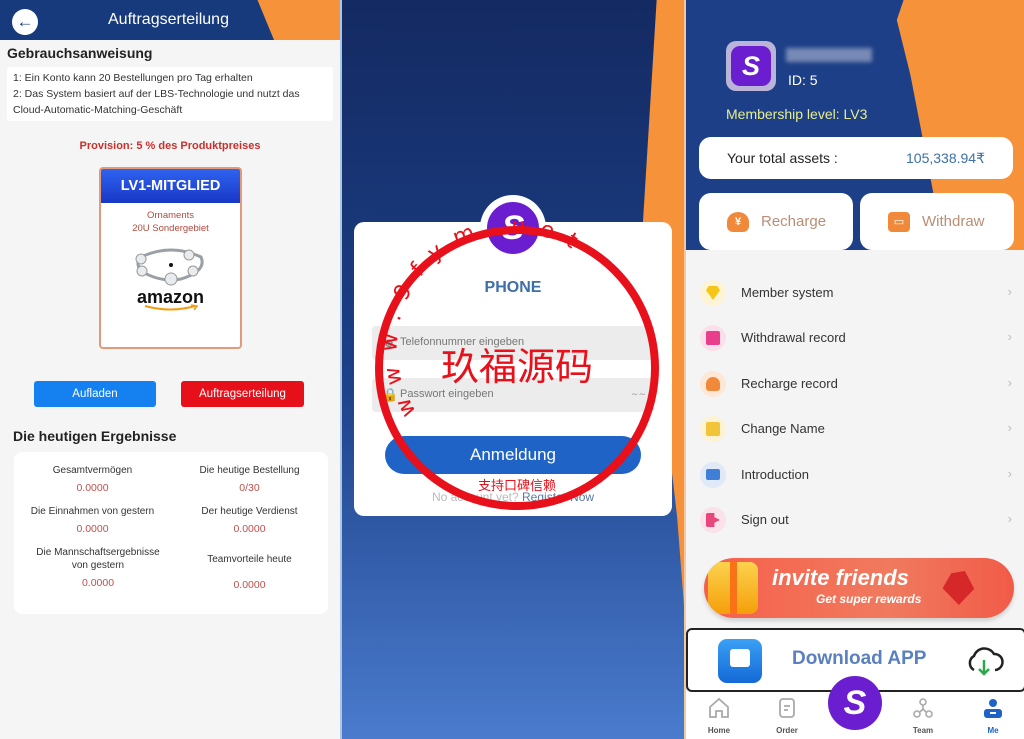  What do you see at coordinates (787, 292) in the screenshot?
I see `menu-label: Member system` at bounding box center [787, 292].